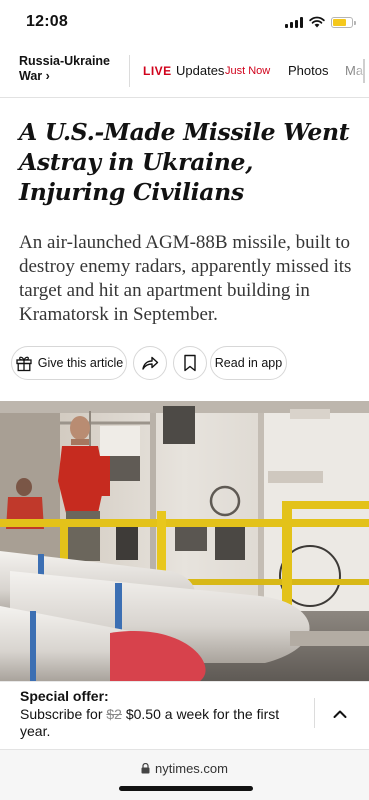  Describe the element at coordinates (308, 70) in the screenshot. I see `photos-tab: Photos` at that location.